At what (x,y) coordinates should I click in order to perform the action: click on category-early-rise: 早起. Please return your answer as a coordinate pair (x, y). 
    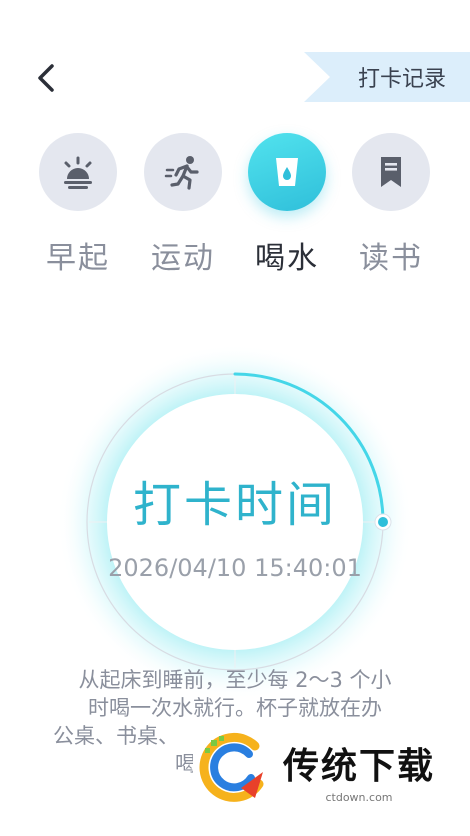
    Looking at the image, I should click on (78, 205).